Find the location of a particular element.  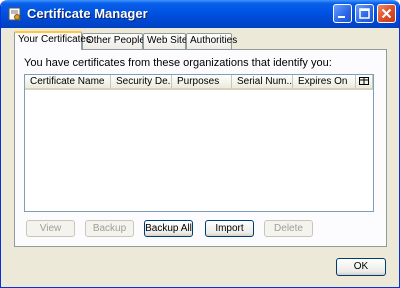

tab-label: Authorities is located at coordinates (214, 40).